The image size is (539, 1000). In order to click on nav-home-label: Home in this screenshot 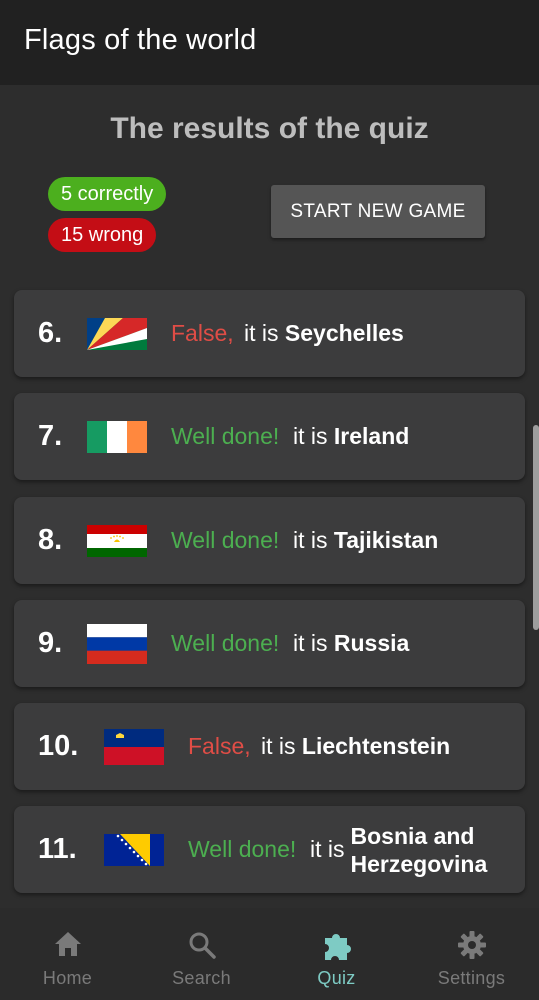, I will do `click(67, 978)`.